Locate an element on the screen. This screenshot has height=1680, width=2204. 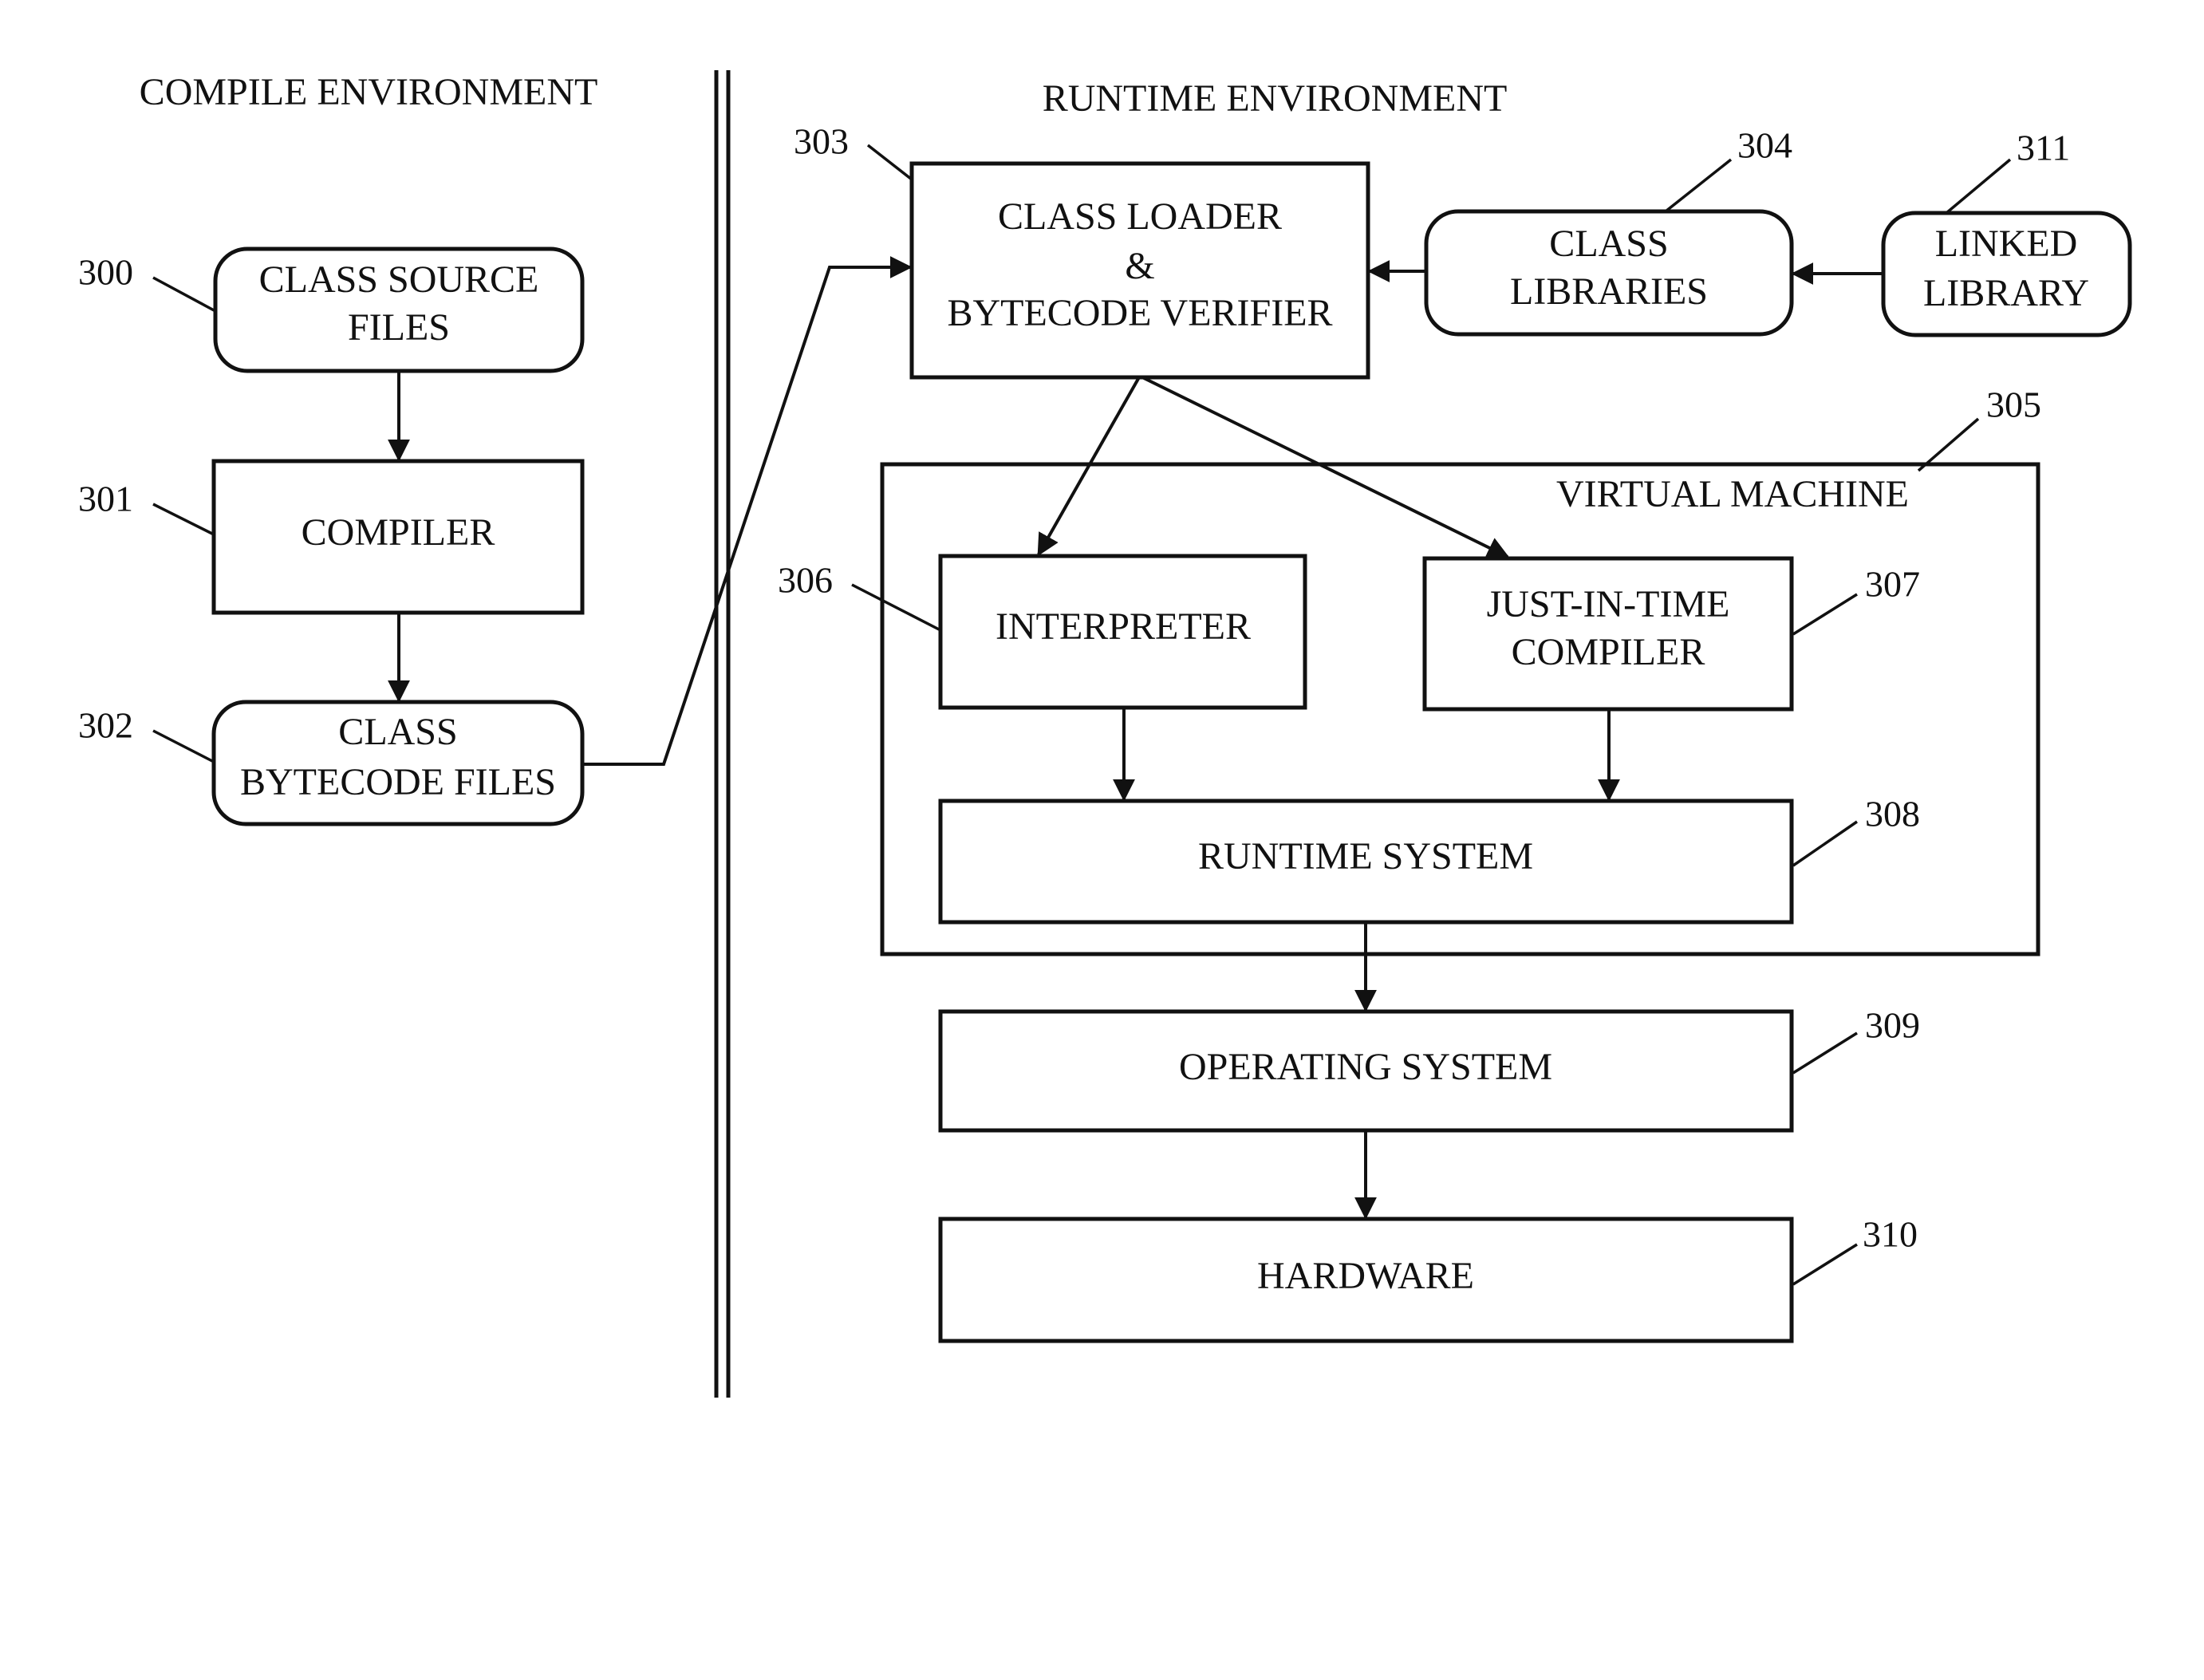
ref-number-309: 309 is located at coordinates (1893, 1025).